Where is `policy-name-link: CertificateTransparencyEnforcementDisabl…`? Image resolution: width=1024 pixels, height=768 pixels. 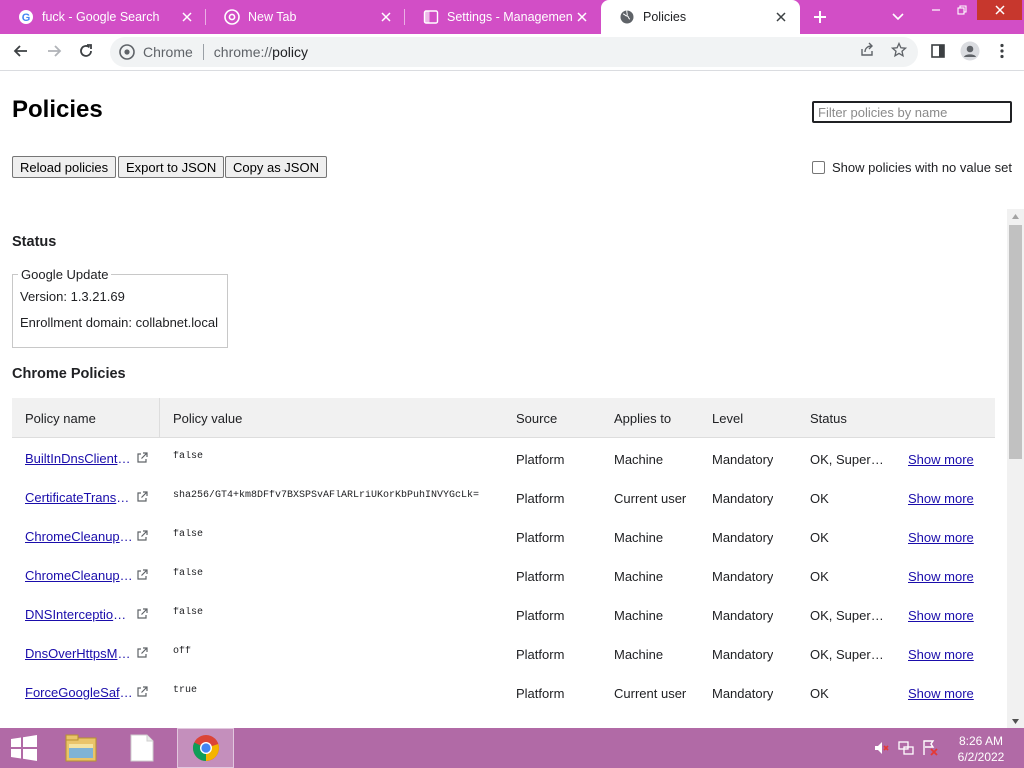 policy-name-link: CertificateTransparencyEnforcementDisabl… is located at coordinates (79, 497).